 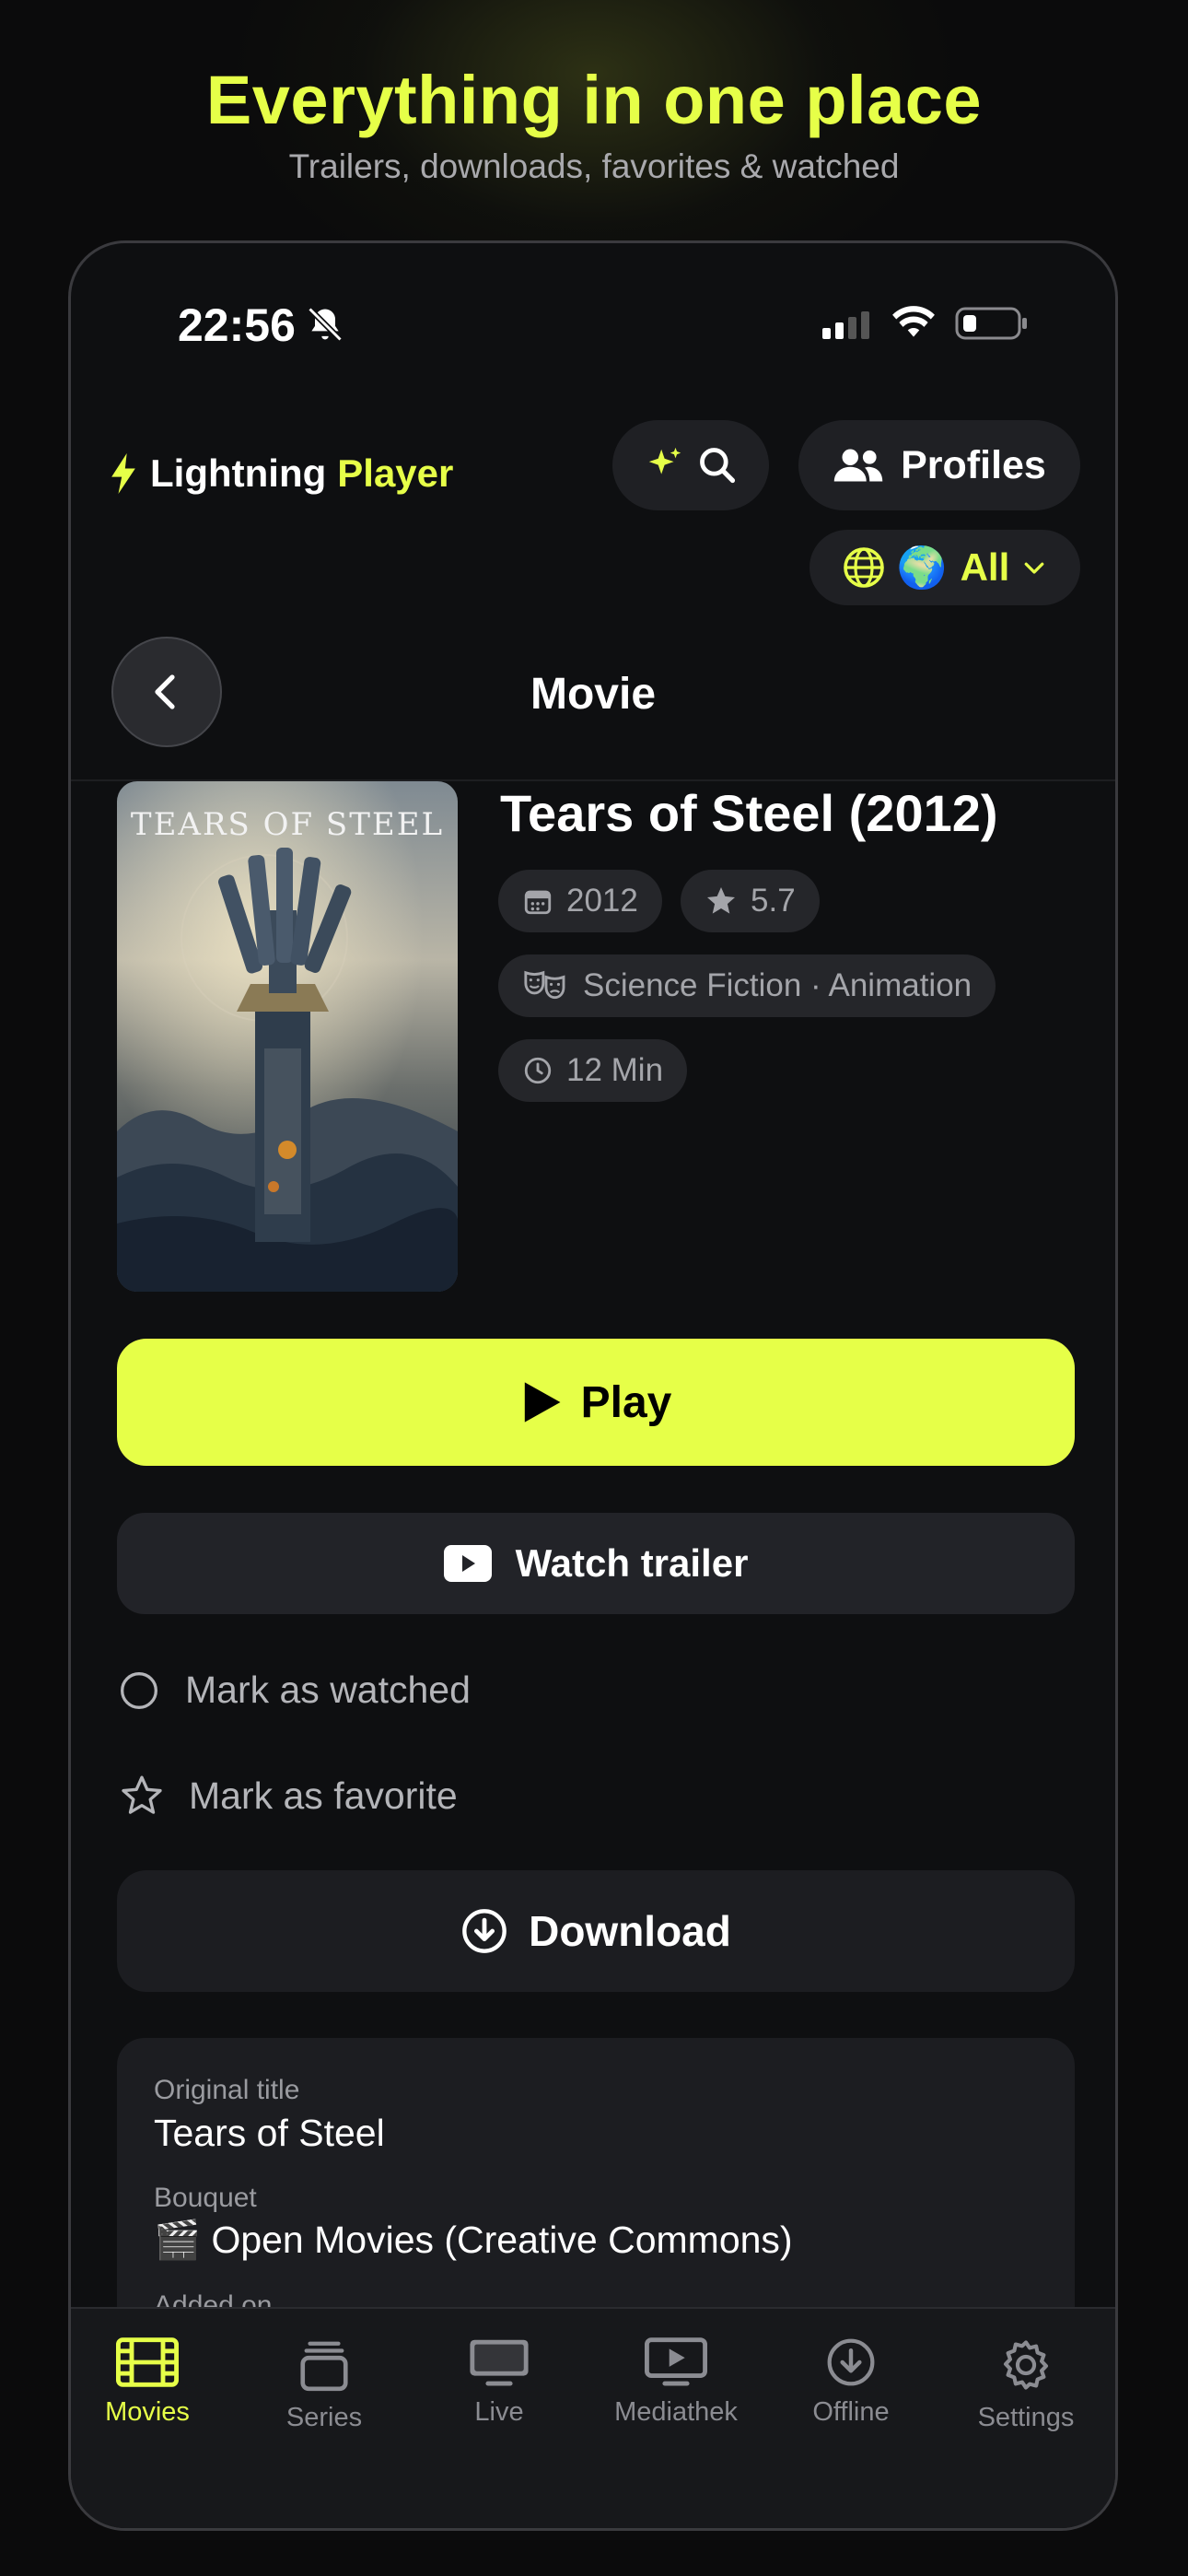 I want to click on star-outline-icon, so click(x=142, y=1794).